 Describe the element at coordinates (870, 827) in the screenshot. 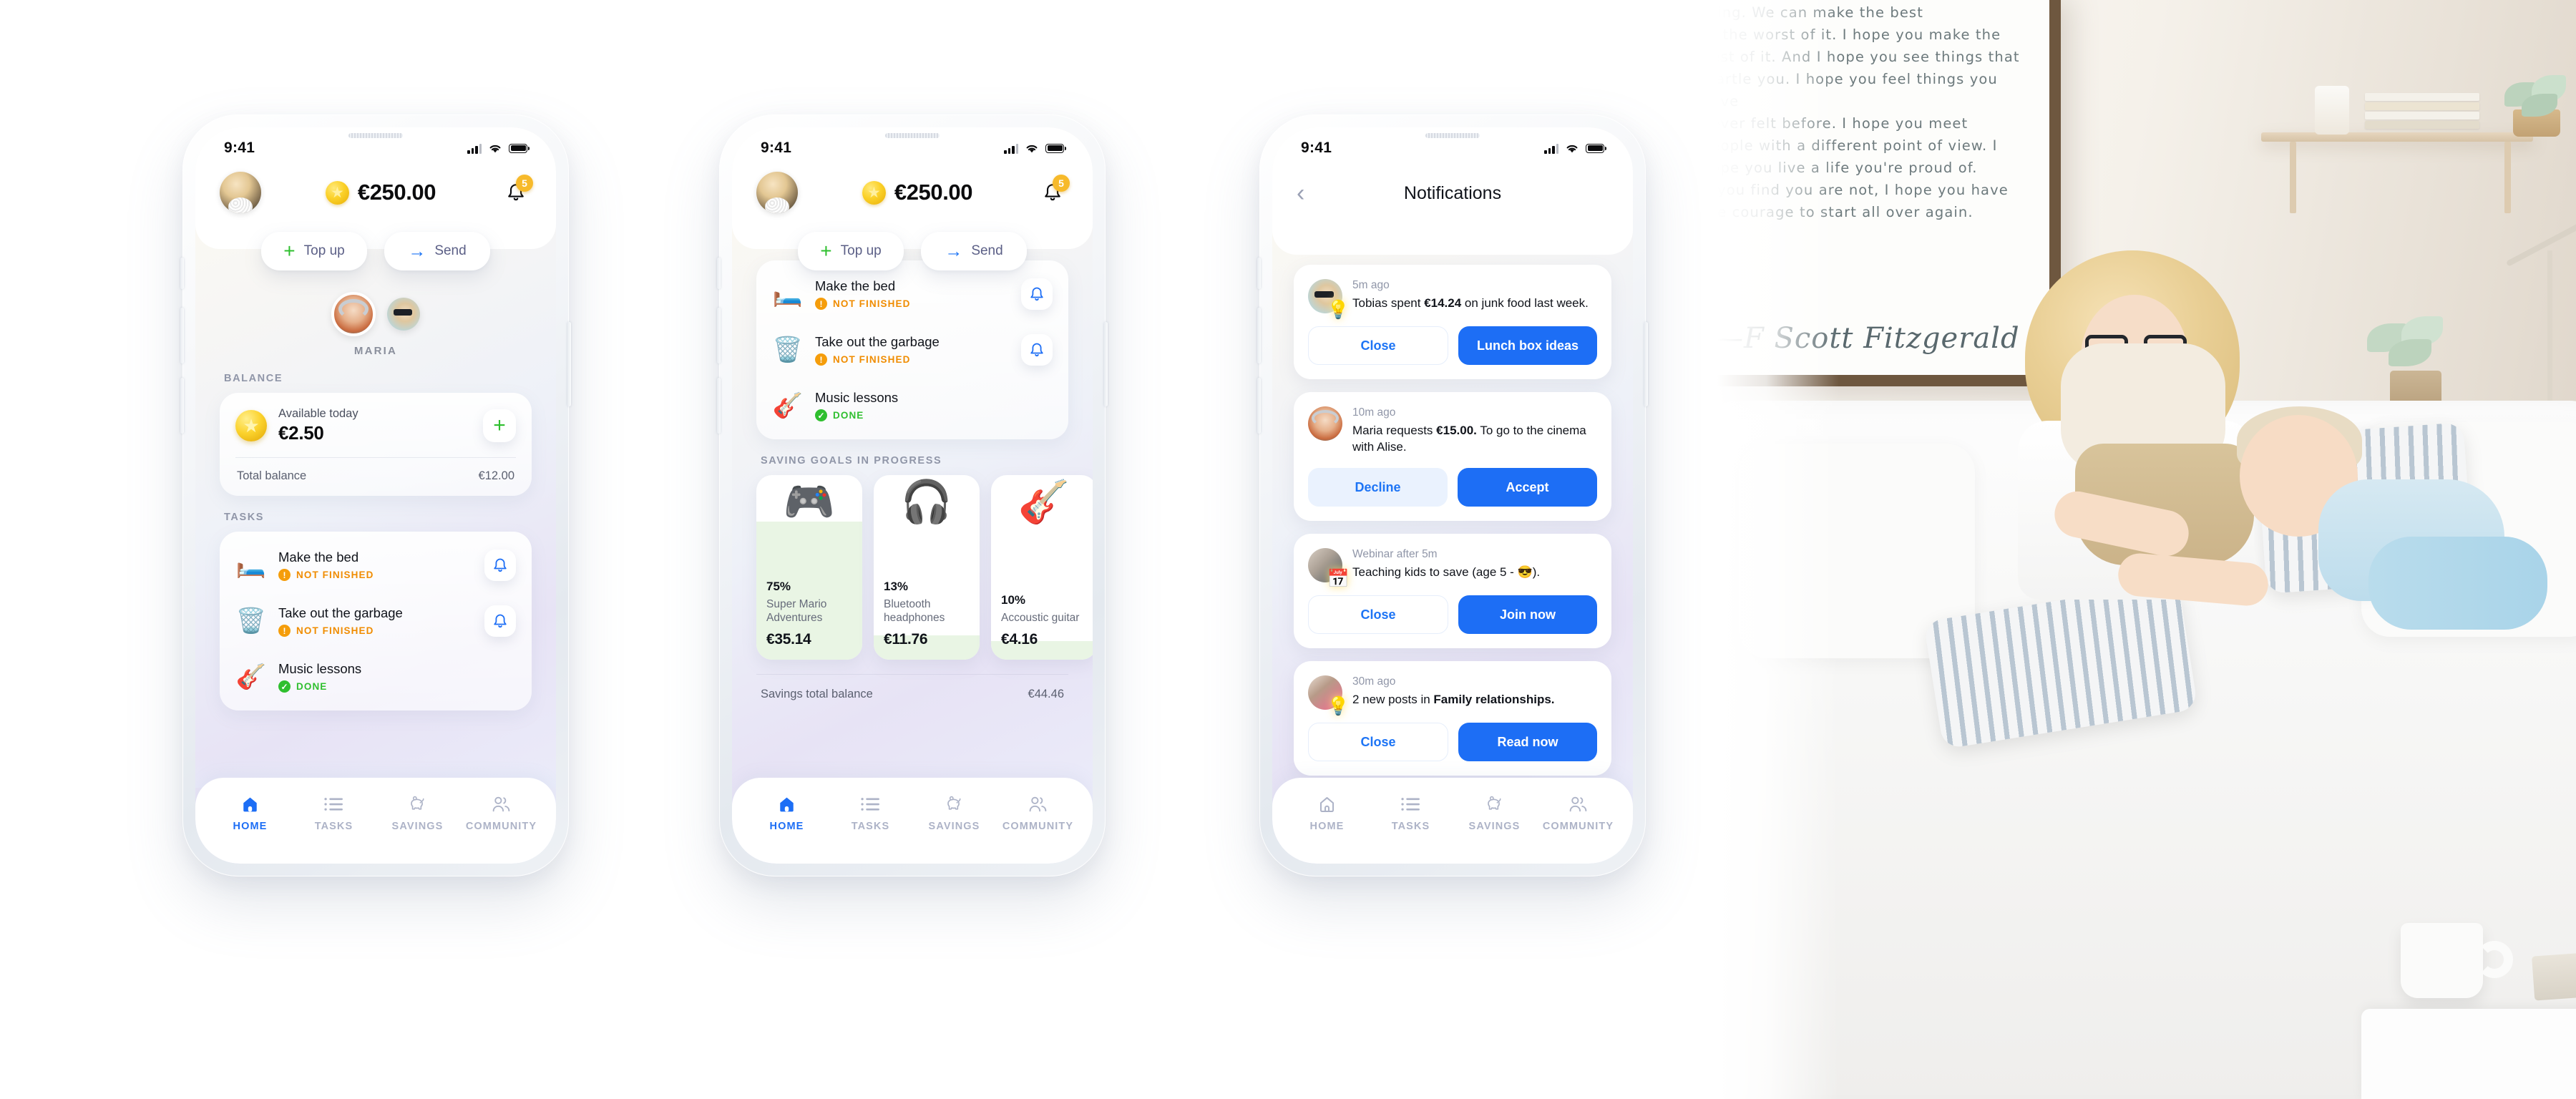

I see `nav-label-tasks: TASKS` at that location.